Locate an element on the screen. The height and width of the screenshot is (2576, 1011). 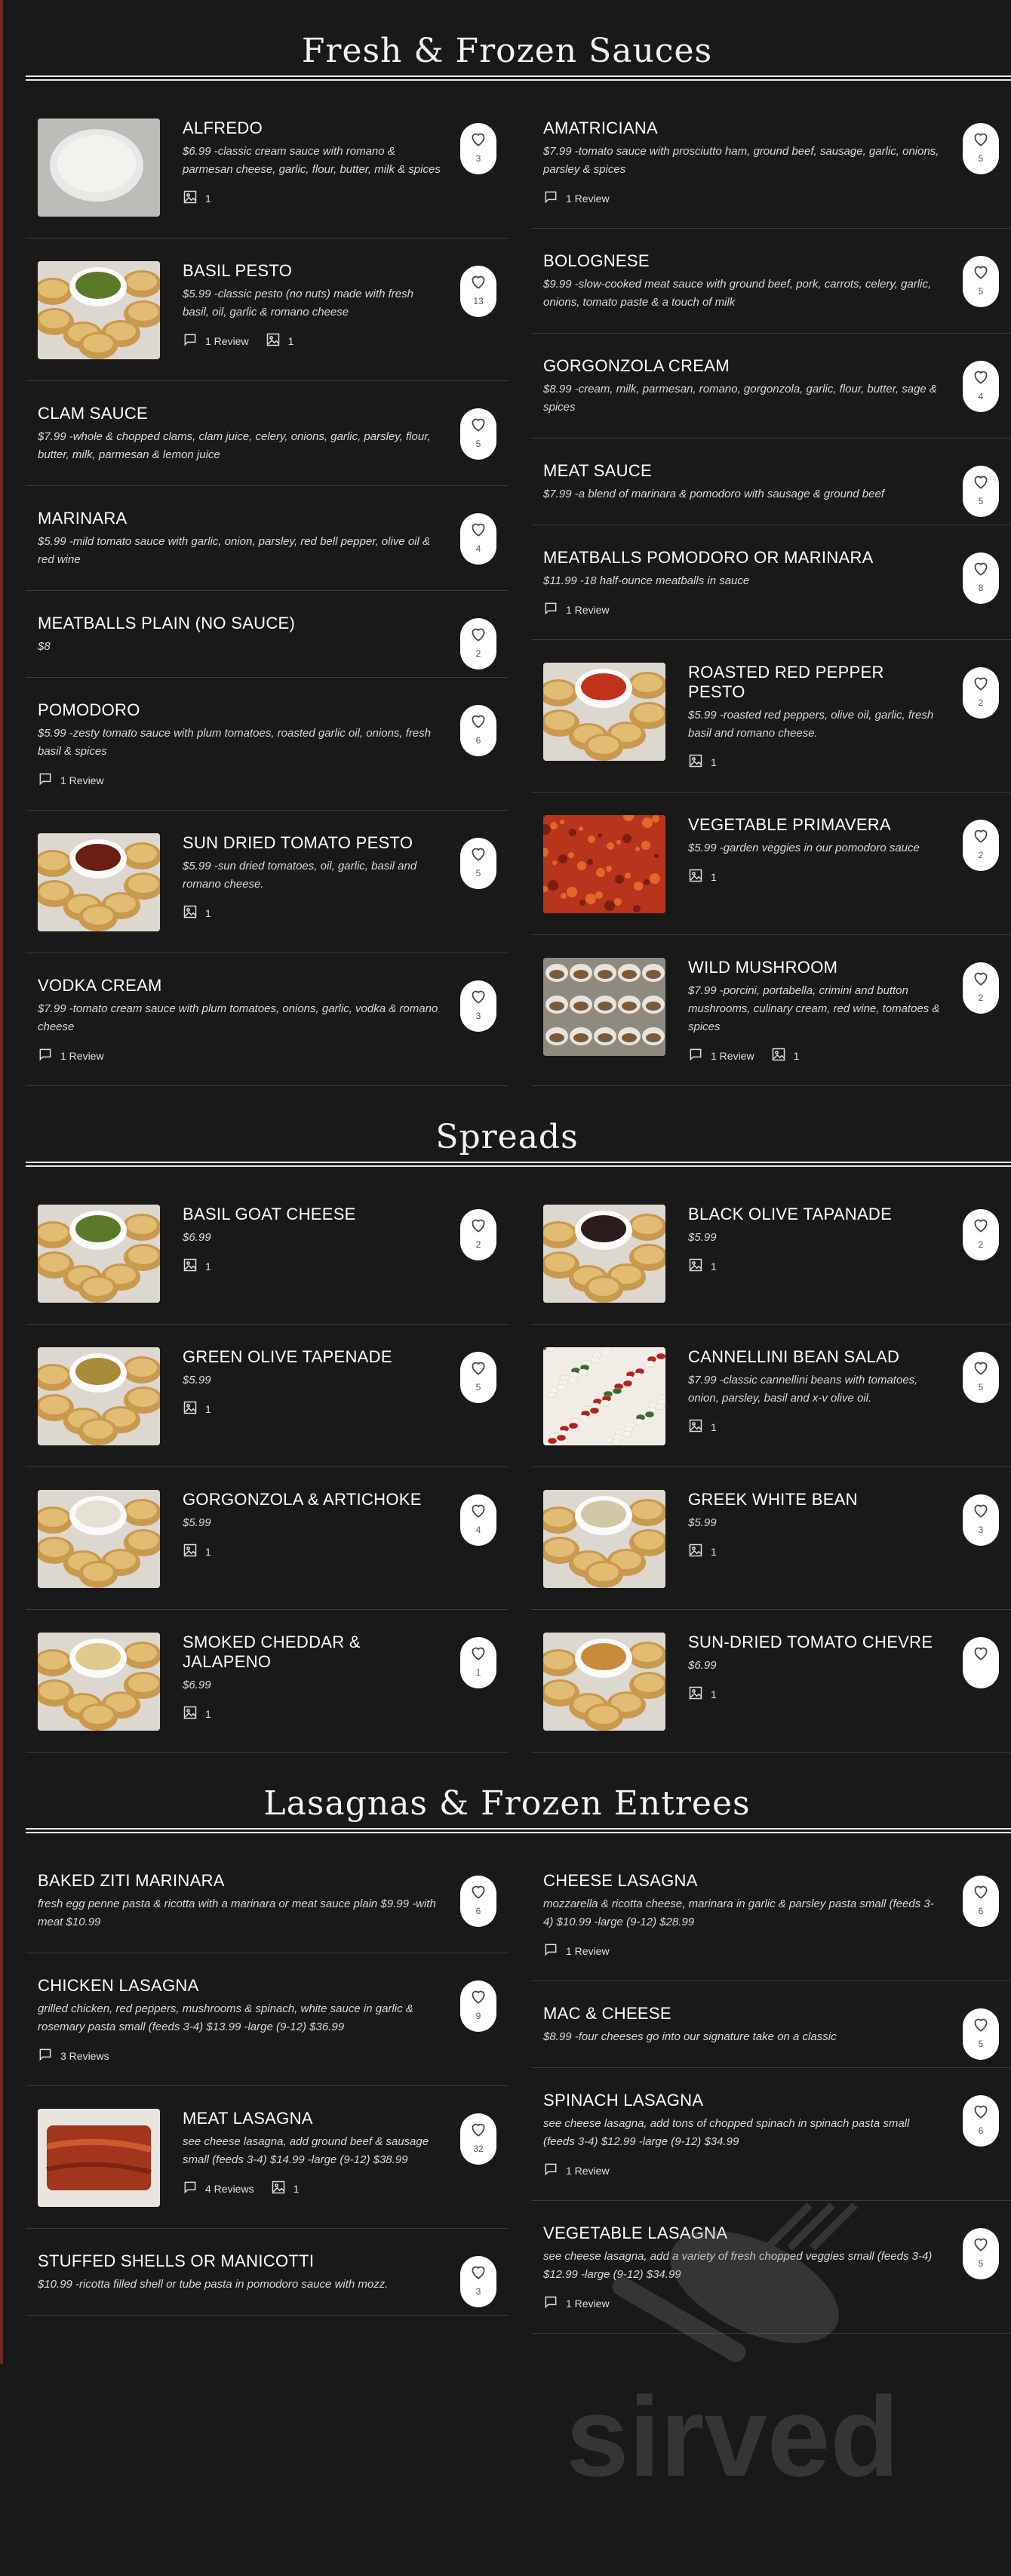
like-button: 32 is located at coordinates (478, 2139).